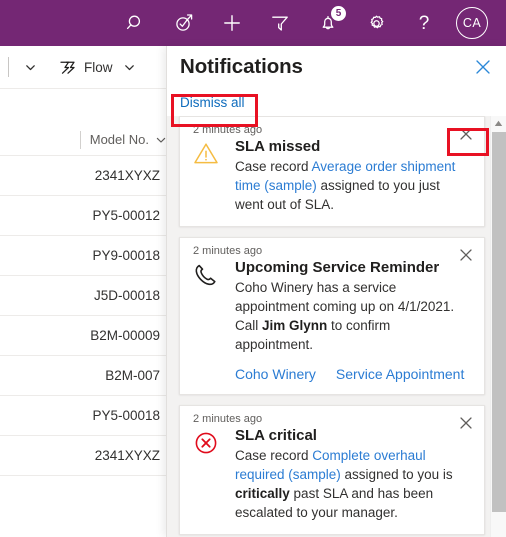 The width and height of the screenshot is (506, 537). What do you see at coordinates (136, 23) in the screenshot?
I see `search-icon` at bounding box center [136, 23].